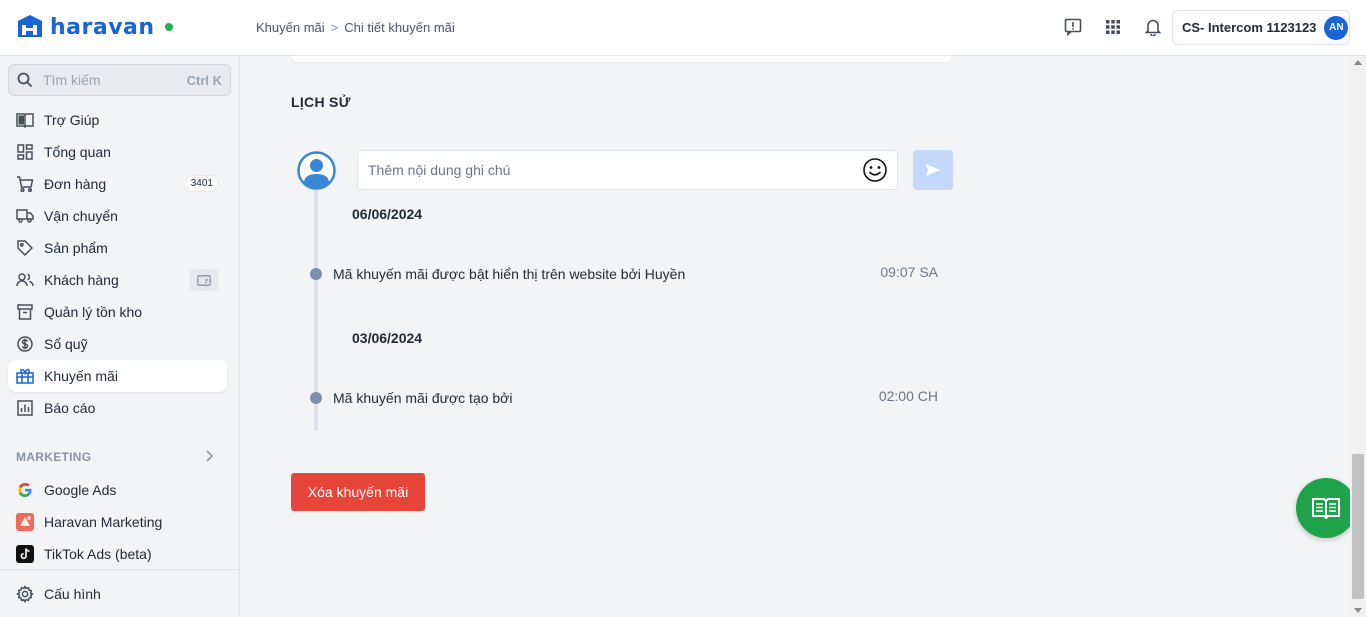  What do you see at coordinates (119, 80) in the screenshot?
I see `search-box: Tìm kiếm Ctrl K` at bounding box center [119, 80].